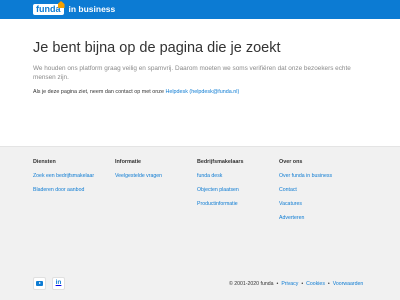  What do you see at coordinates (348, 284) in the screenshot?
I see `voorwaarden-link: Voorwaarden` at bounding box center [348, 284].